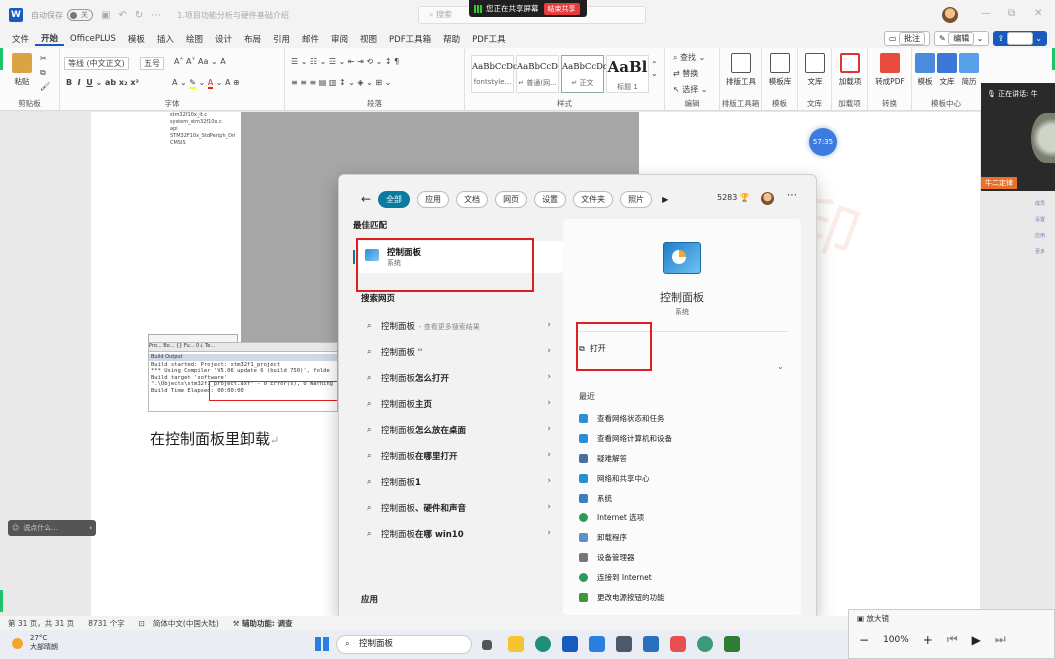  What do you see at coordinates (233, 15) in the screenshot?
I see `document-title: 1.项目功能分析与硬件基础介绍` at bounding box center [233, 15].